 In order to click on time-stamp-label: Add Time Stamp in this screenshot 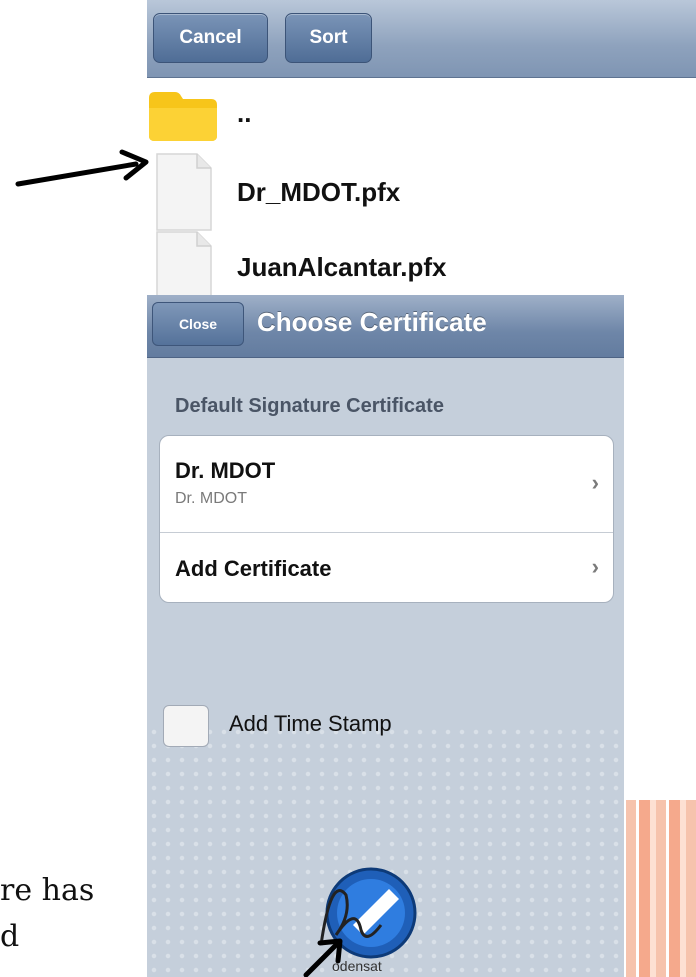, I will do `click(310, 723)`.